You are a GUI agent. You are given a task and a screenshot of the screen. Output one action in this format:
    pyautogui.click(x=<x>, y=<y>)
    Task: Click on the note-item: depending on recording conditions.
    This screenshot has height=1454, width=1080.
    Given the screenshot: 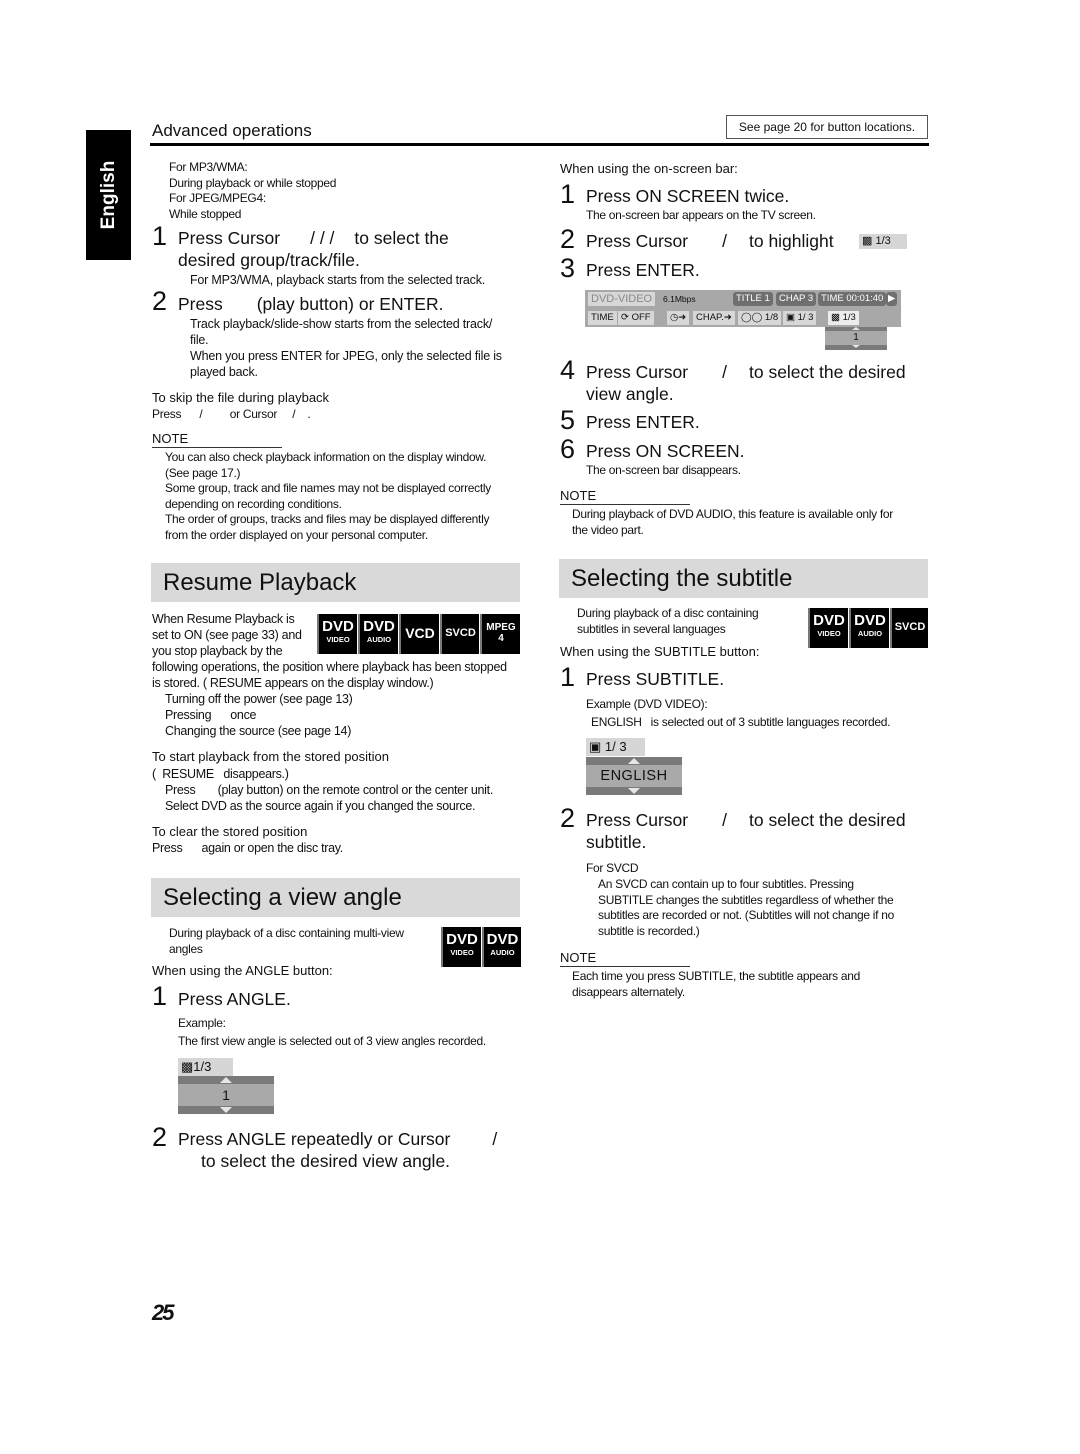 What is the action you would take?
    pyautogui.click(x=253, y=503)
    